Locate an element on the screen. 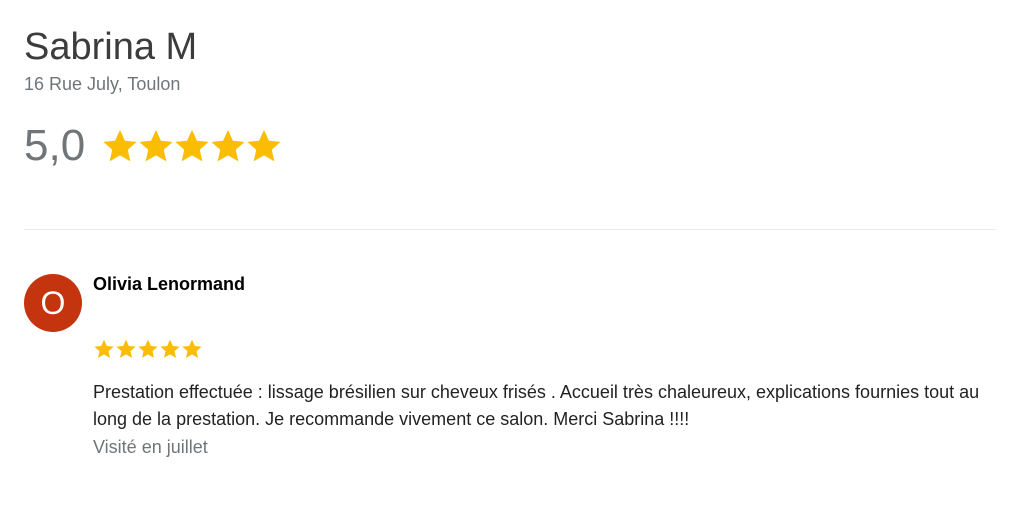 This screenshot has height=521, width=1020. review-rating-stars is located at coordinates (148, 349).